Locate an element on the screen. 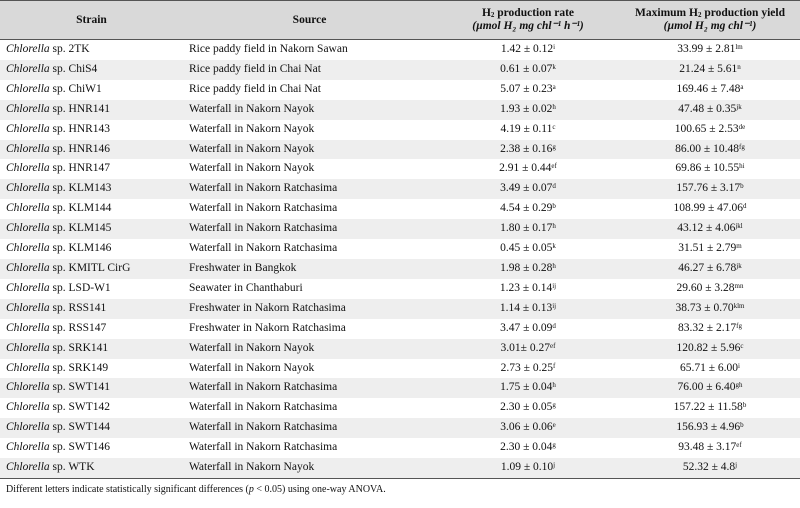 This screenshot has height=508, width=800. cell-strain: Chlorella sp. SWT144 is located at coordinates (91, 428).